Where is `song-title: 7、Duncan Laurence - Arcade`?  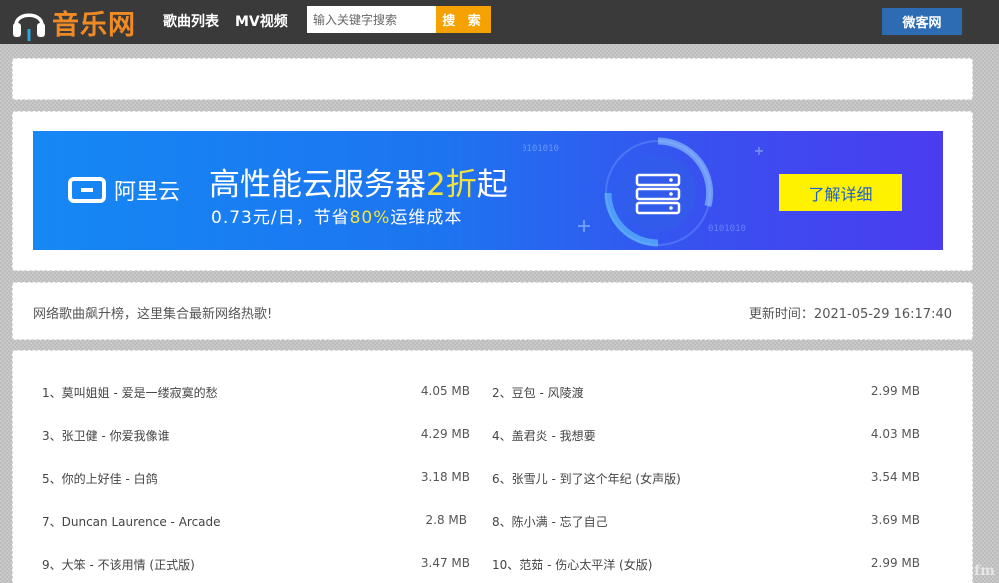 song-title: 7、Duncan Laurence - Arcade is located at coordinates (131, 522).